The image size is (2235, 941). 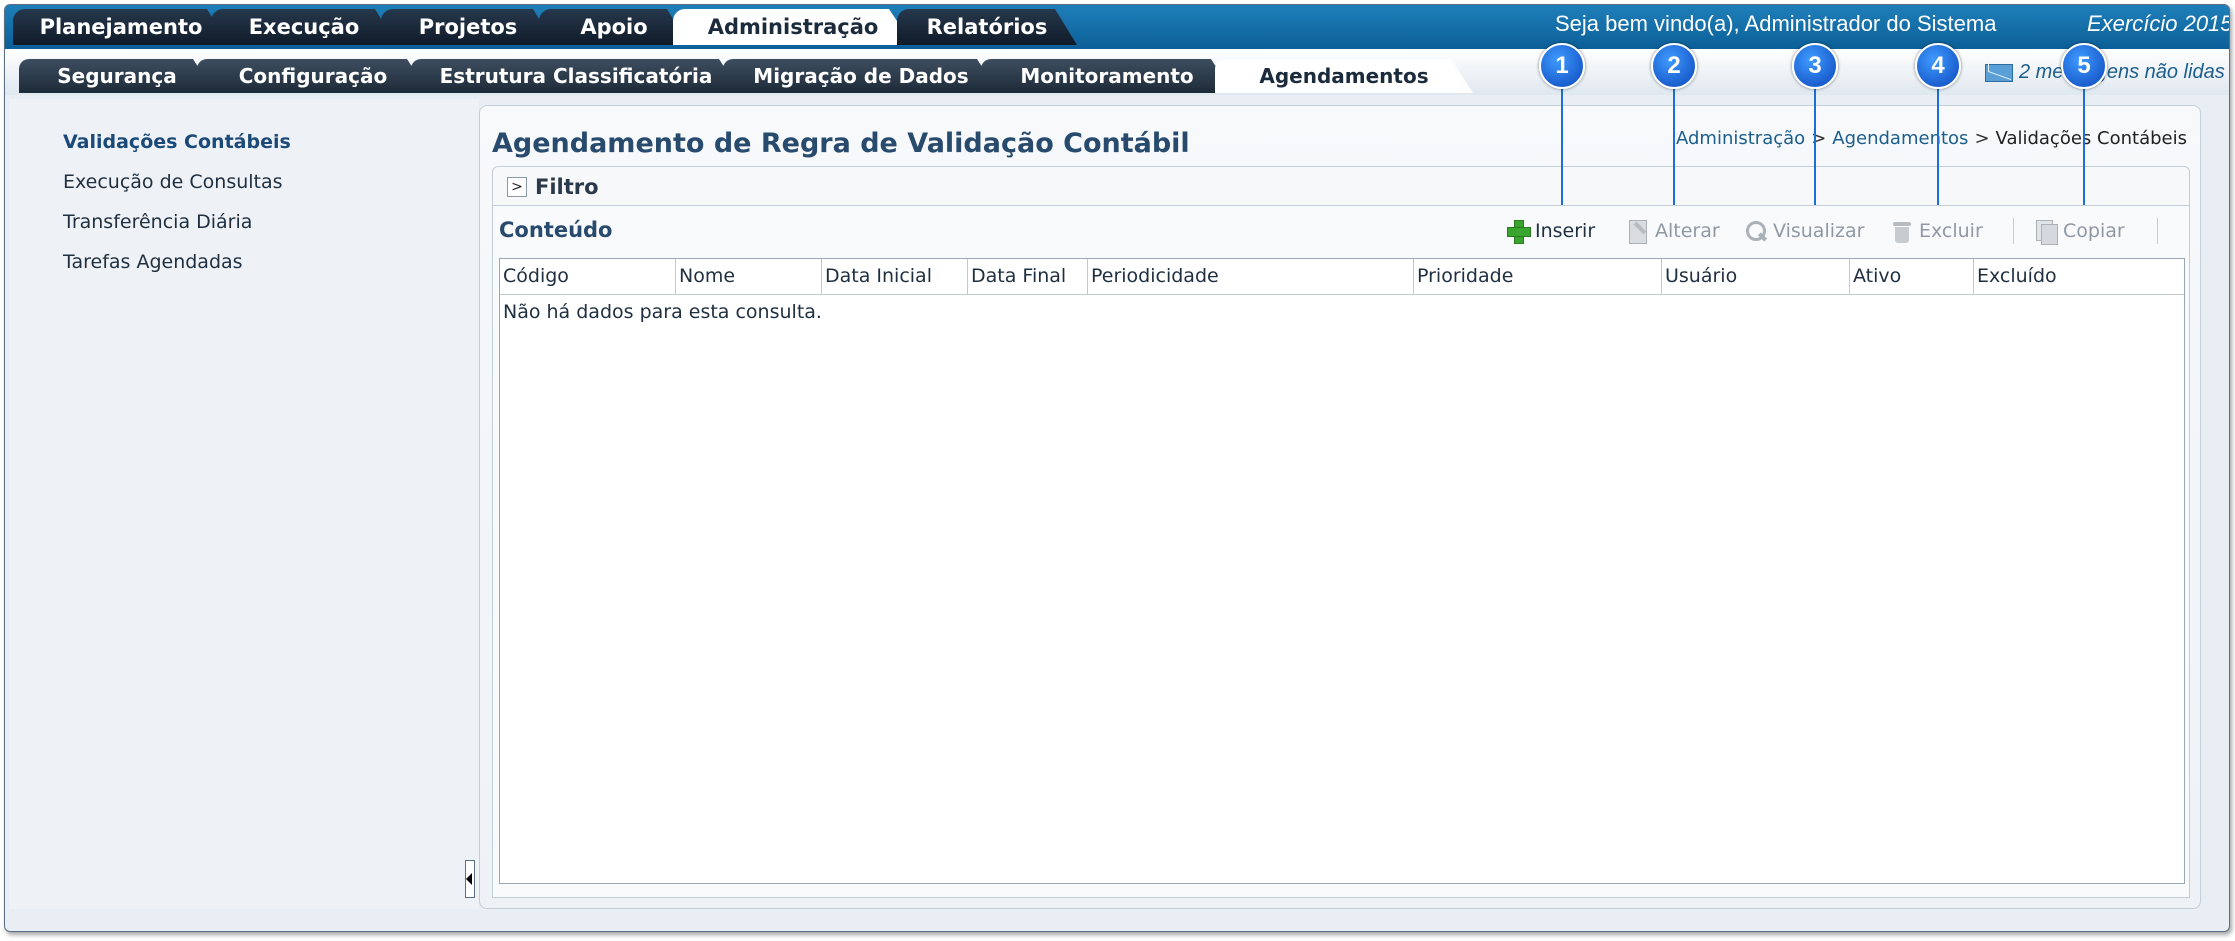 What do you see at coordinates (157, 222) in the screenshot?
I see `sidebar-item-transferencia-diaria: Transferência Diária` at bounding box center [157, 222].